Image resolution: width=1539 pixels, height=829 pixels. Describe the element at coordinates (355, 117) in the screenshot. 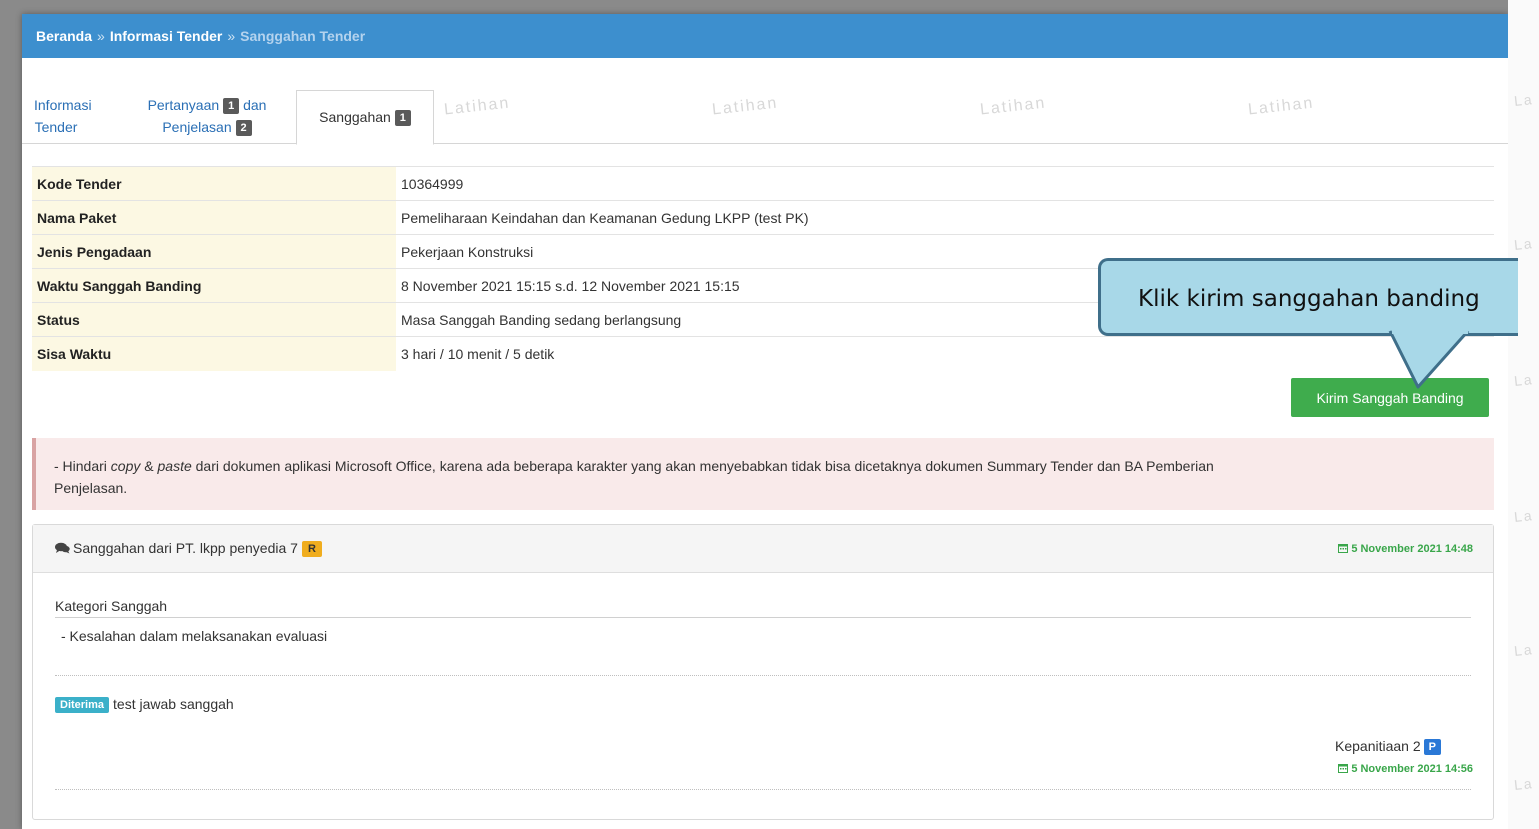

I see `tab-label: Sanggahan` at that location.